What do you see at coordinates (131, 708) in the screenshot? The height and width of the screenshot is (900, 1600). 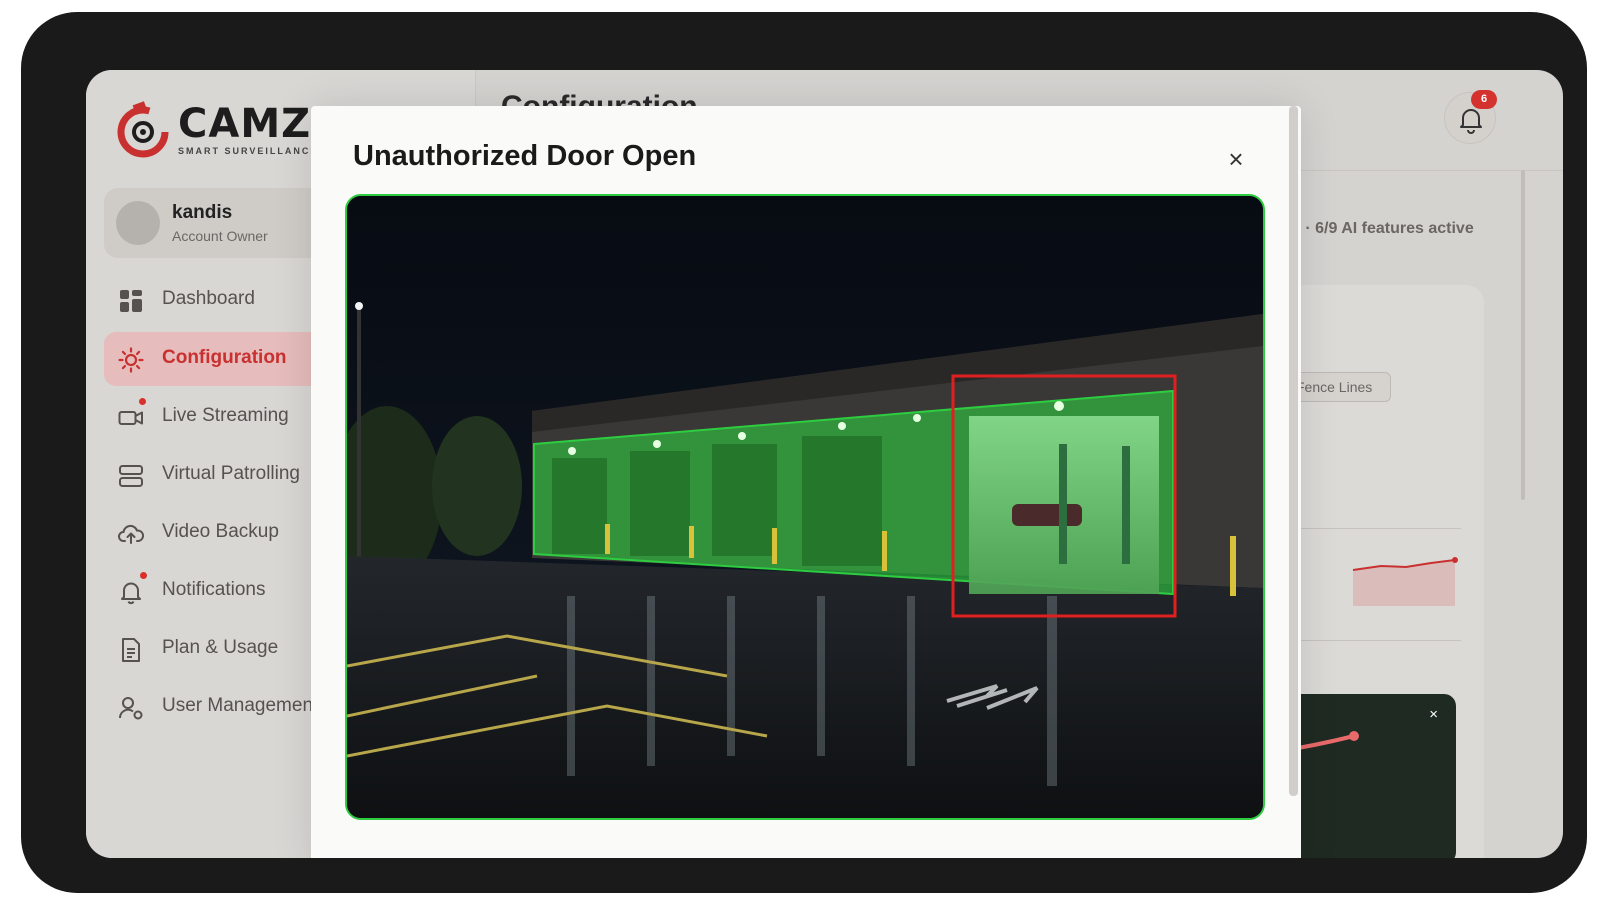 I see `user-settings-icon` at bounding box center [131, 708].